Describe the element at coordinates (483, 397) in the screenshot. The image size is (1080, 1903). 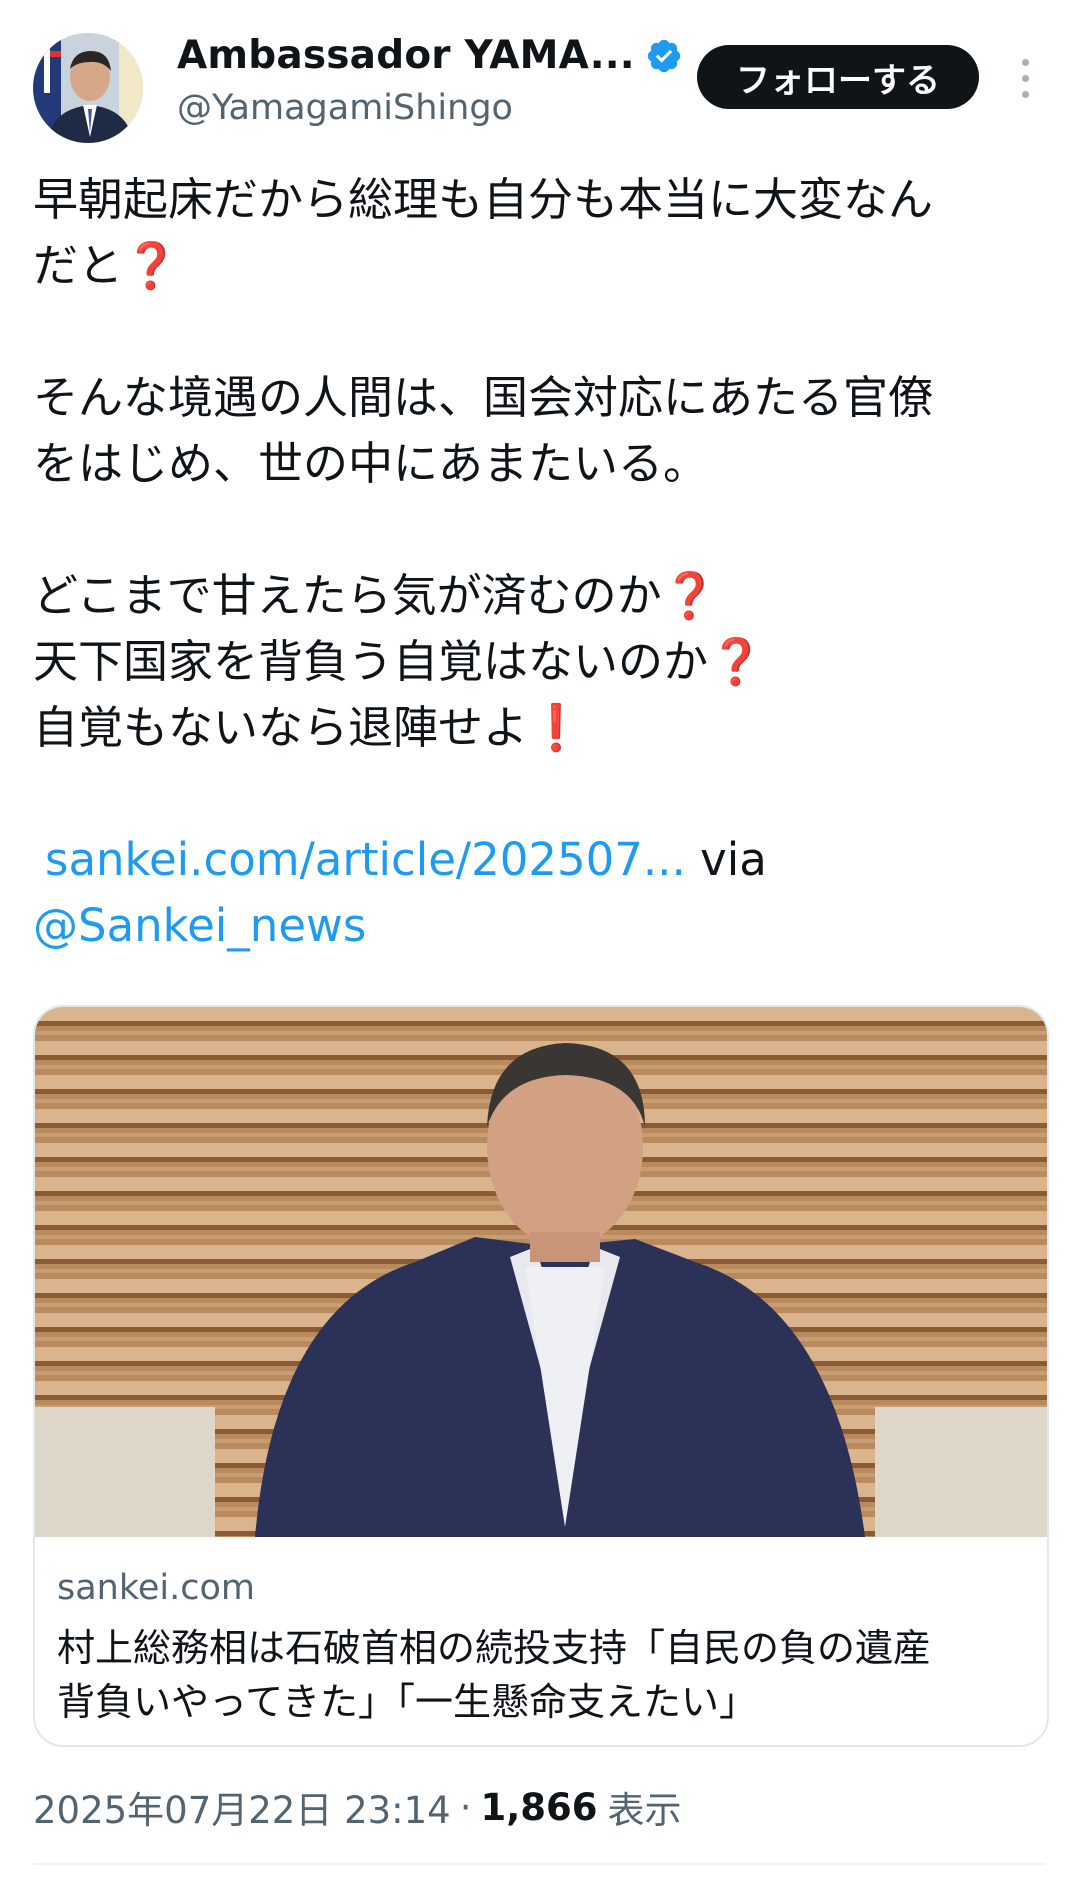
I see `text-line: そんな境遇の人間は、国会対応にあたる官僚` at that location.